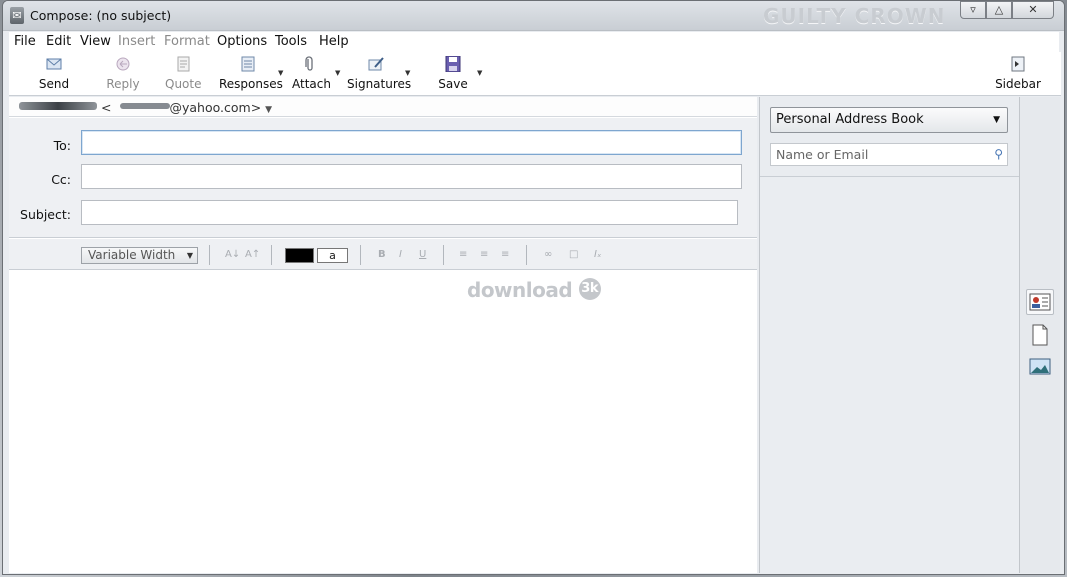 Image resolution: width=1067 pixels, height=577 pixels. What do you see at coordinates (376, 64) in the screenshot?
I see `signature-pen-icon` at bounding box center [376, 64].